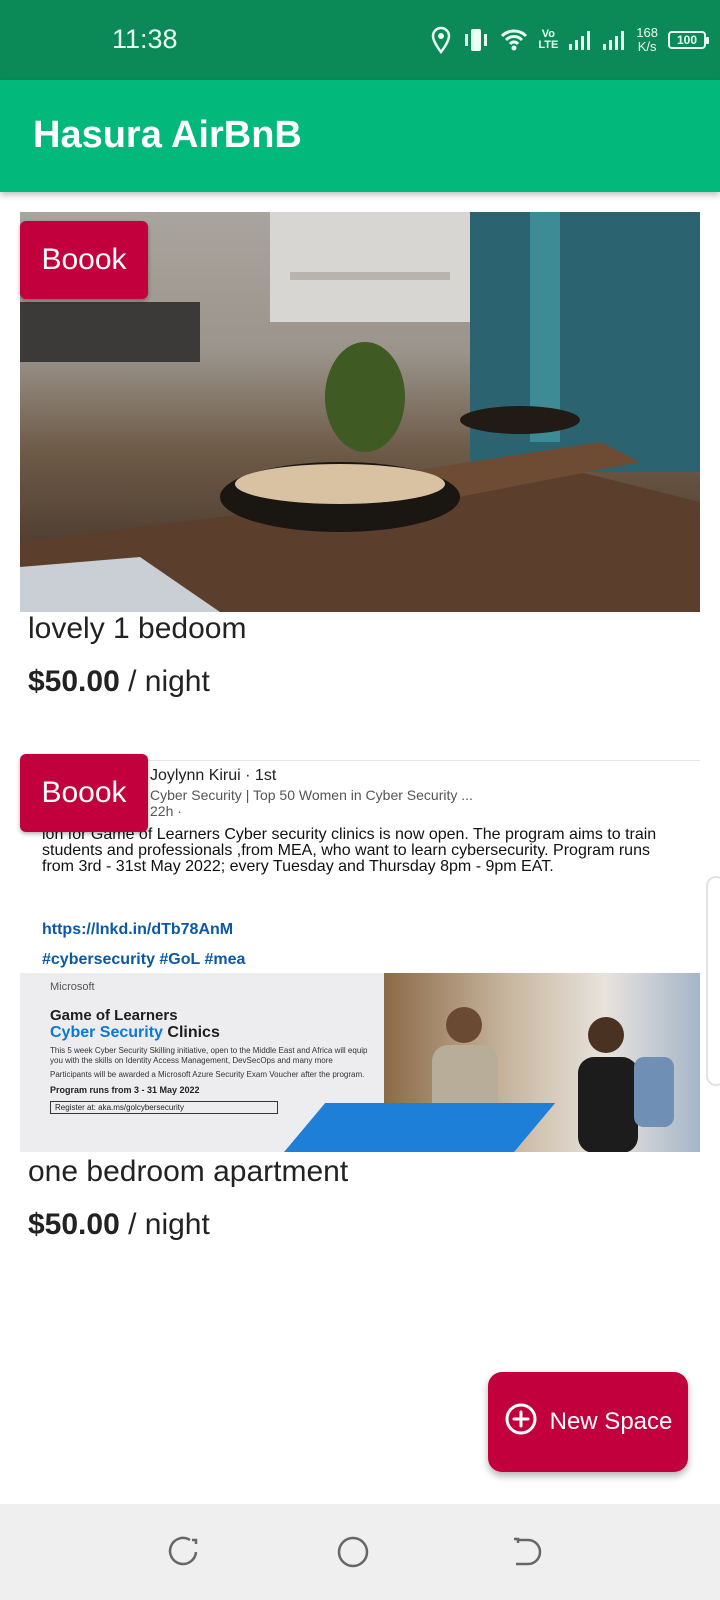 The height and width of the screenshot is (1600, 720). I want to click on post-hashtags: #cybersecurity #GoL #mea, so click(144, 959).